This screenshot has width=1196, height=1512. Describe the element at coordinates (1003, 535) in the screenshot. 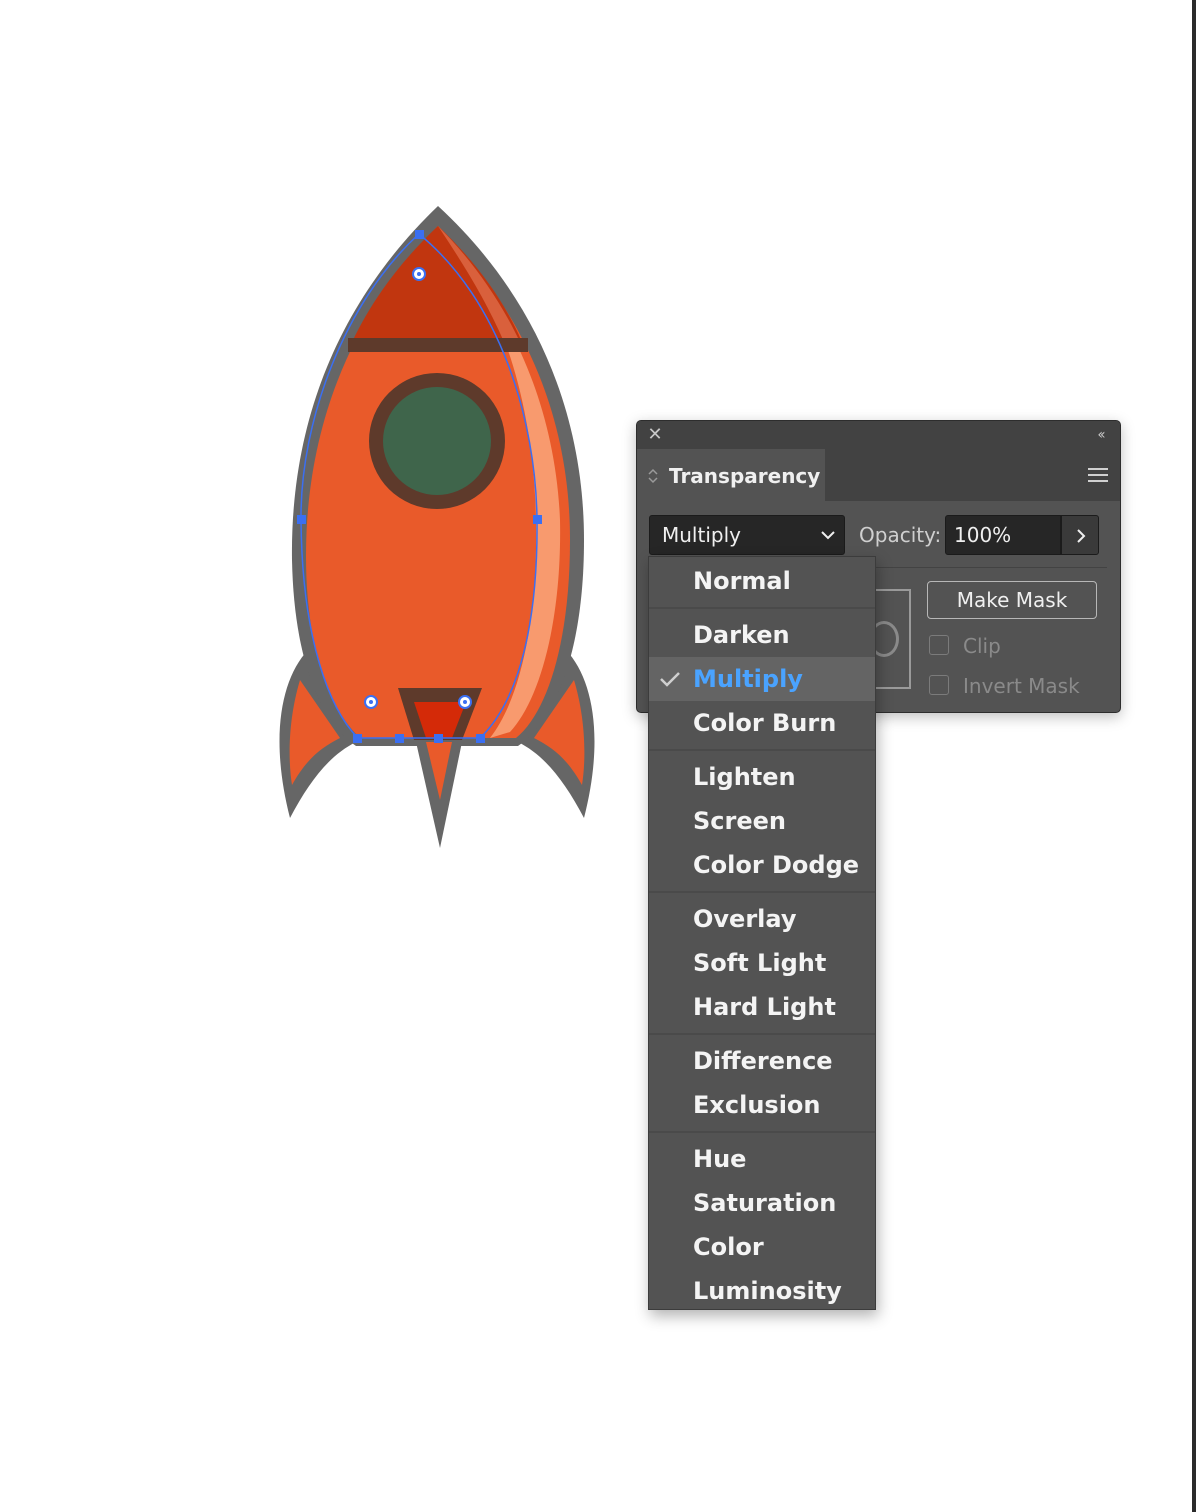

I see `opacity-input: 100%` at that location.